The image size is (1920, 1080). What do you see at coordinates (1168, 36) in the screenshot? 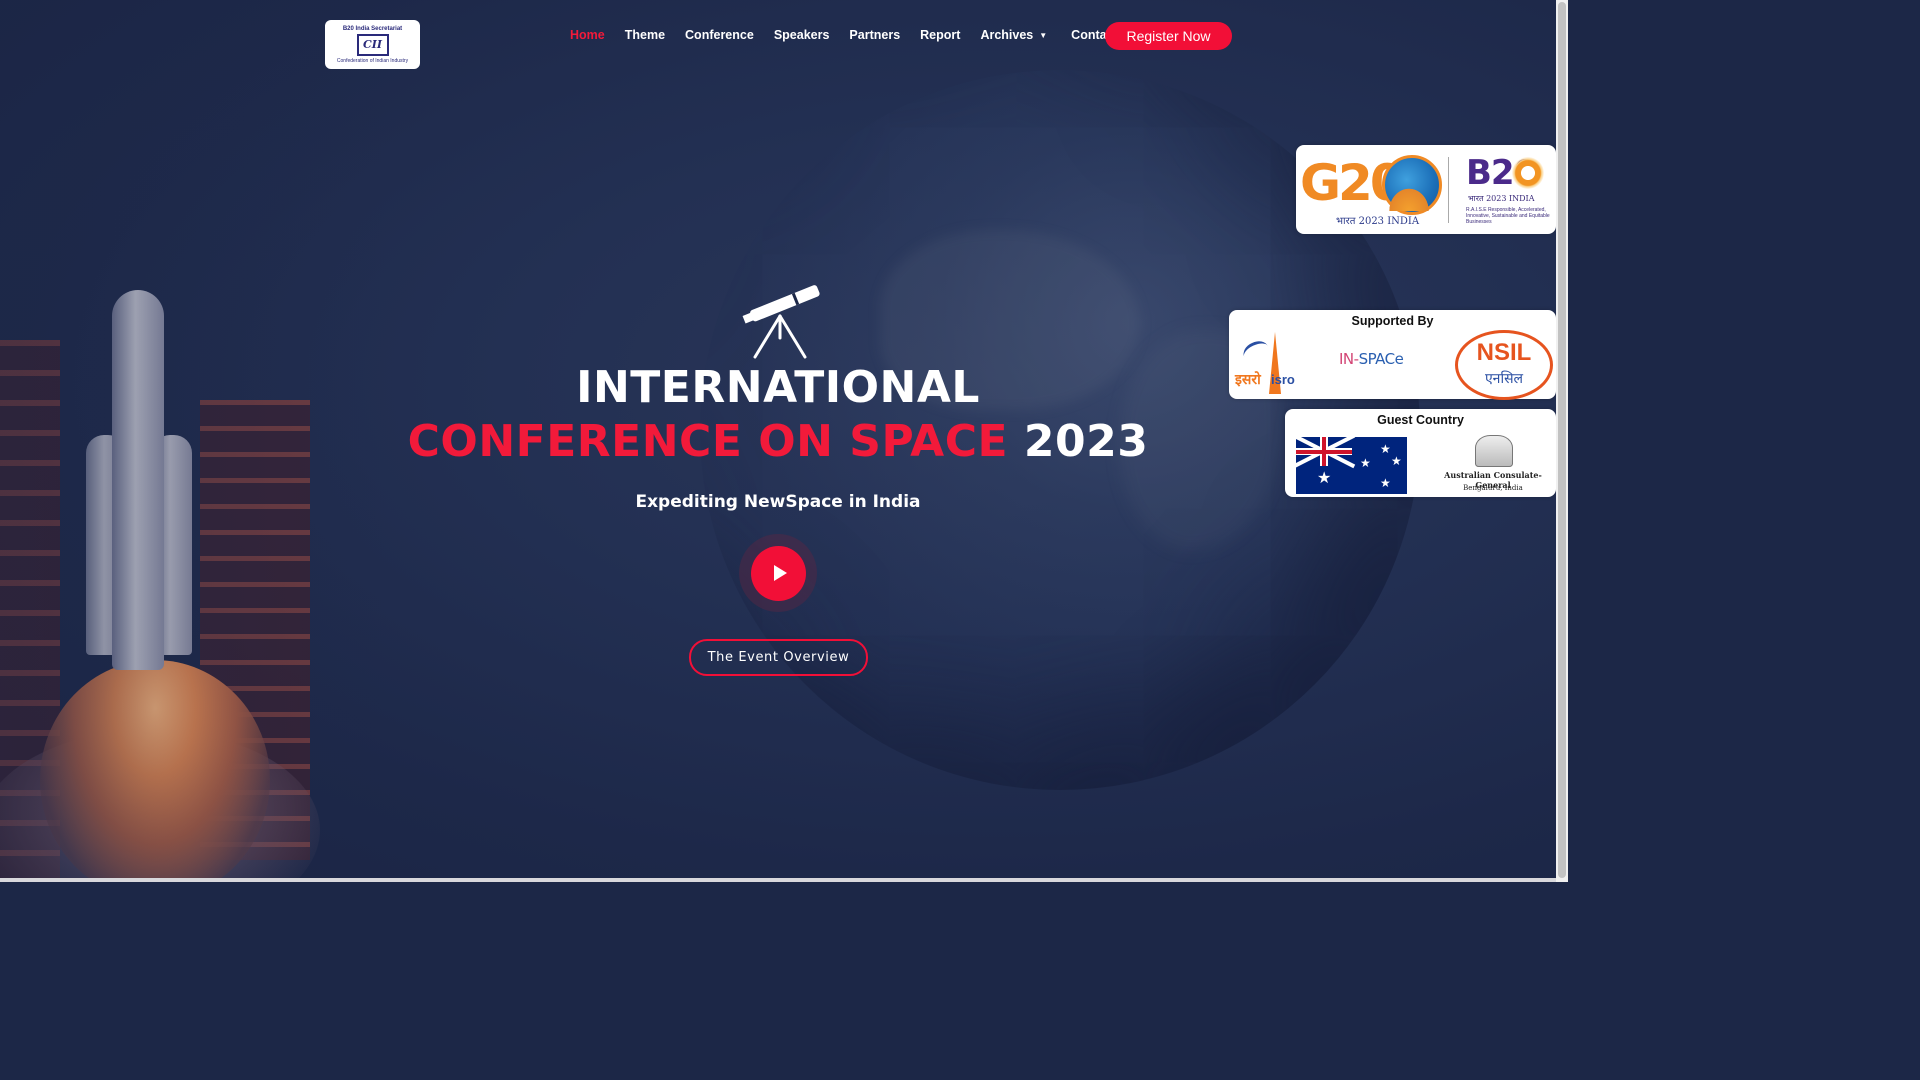
I see `register-now-button: Register Now` at bounding box center [1168, 36].